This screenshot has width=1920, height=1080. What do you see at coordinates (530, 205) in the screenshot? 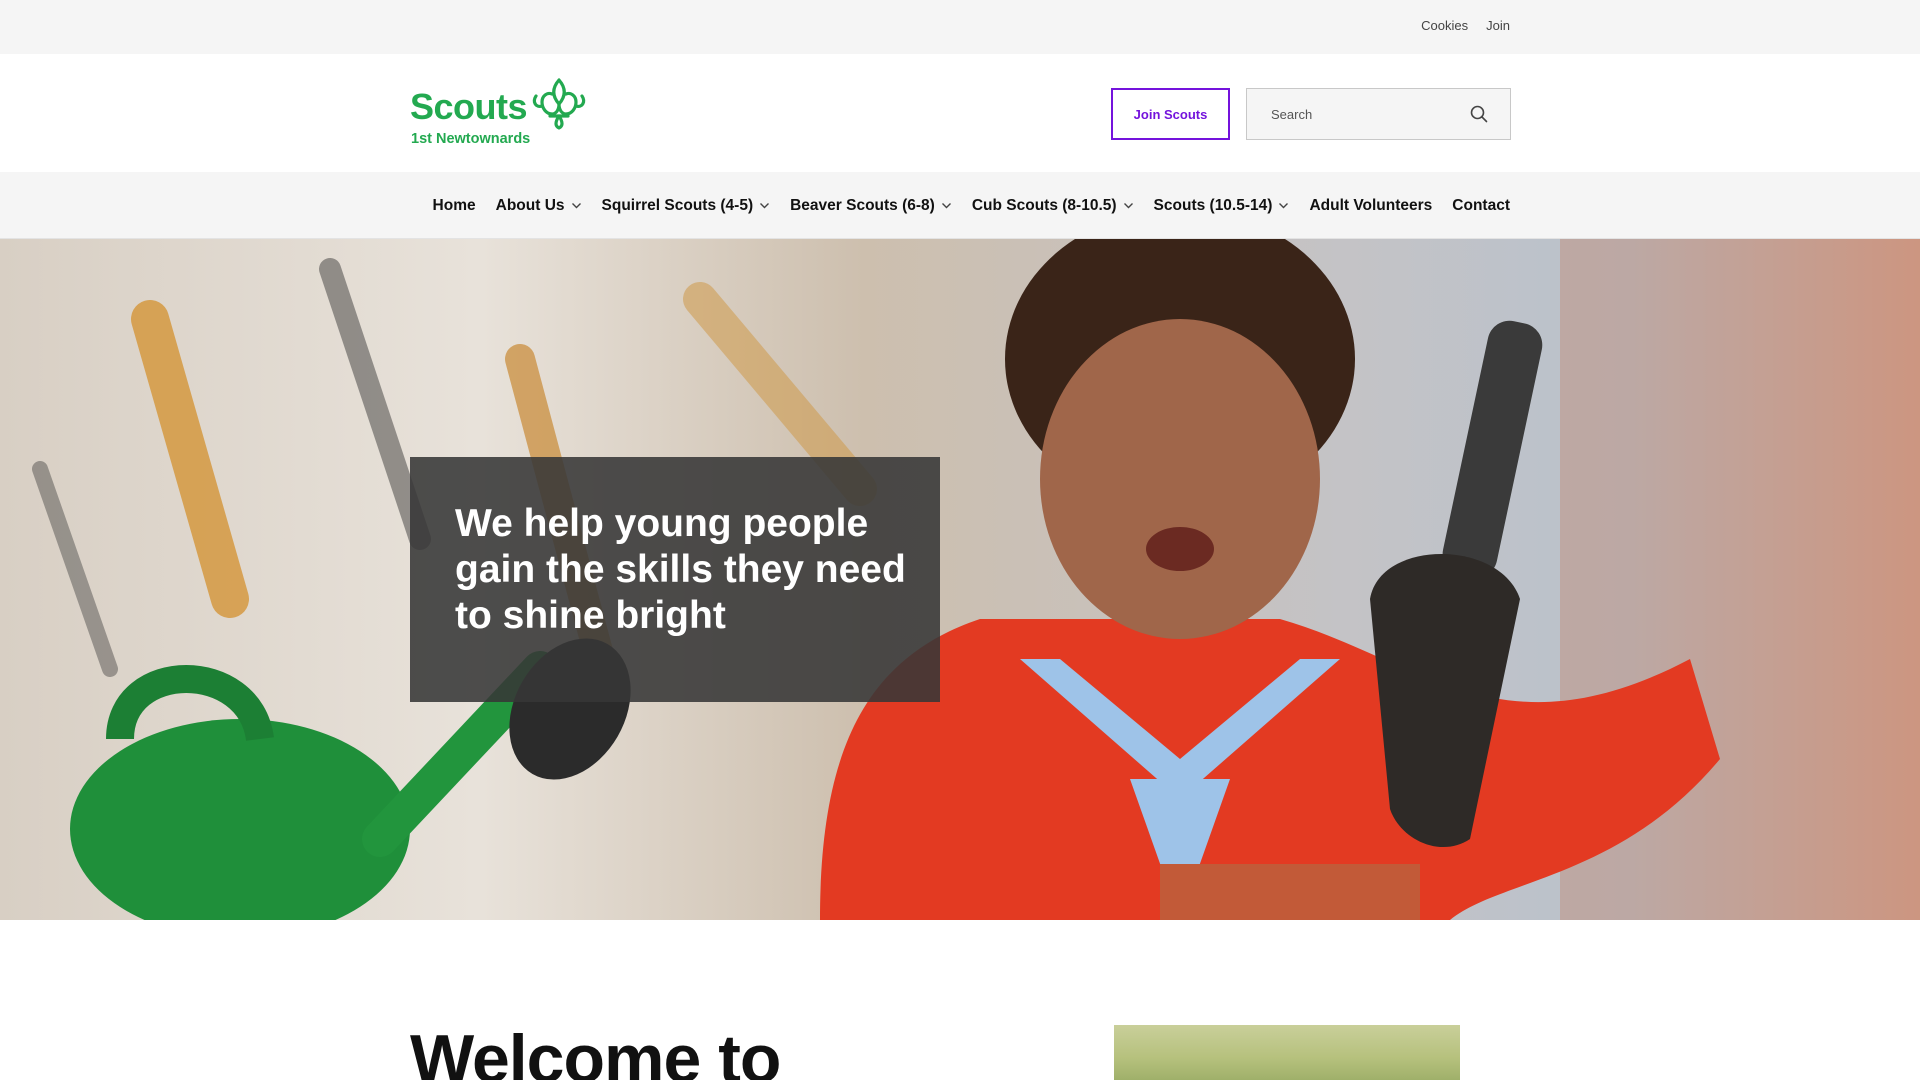
I see `nav-item-label: About Us` at bounding box center [530, 205].